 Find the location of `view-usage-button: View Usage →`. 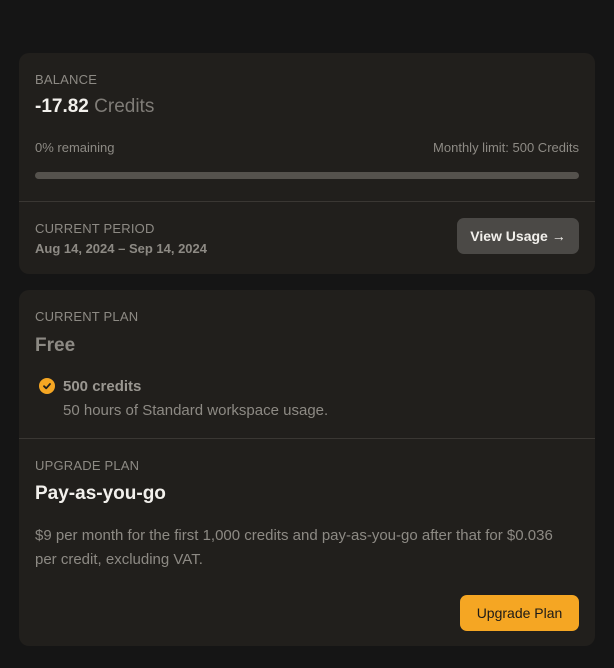

view-usage-button: View Usage → is located at coordinates (518, 236).